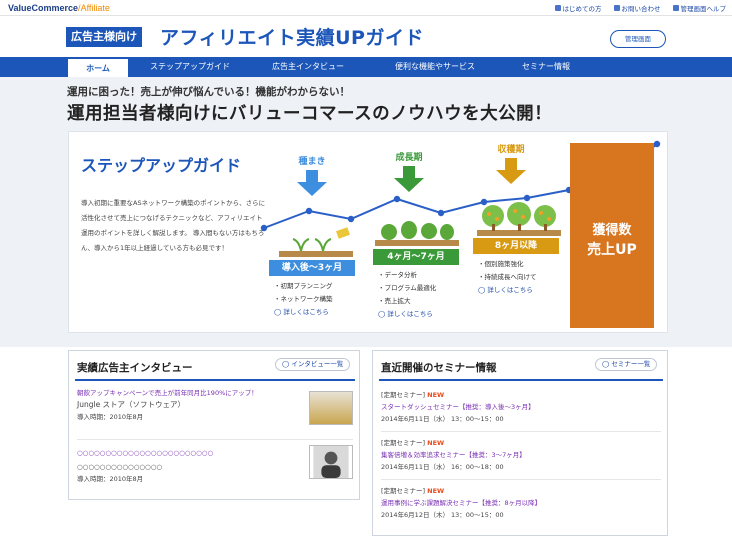 The image size is (732, 538). What do you see at coordinates (98, 68) in the screenshot?
I see `tab-home: ホーム` at bounding box center [98, 68].